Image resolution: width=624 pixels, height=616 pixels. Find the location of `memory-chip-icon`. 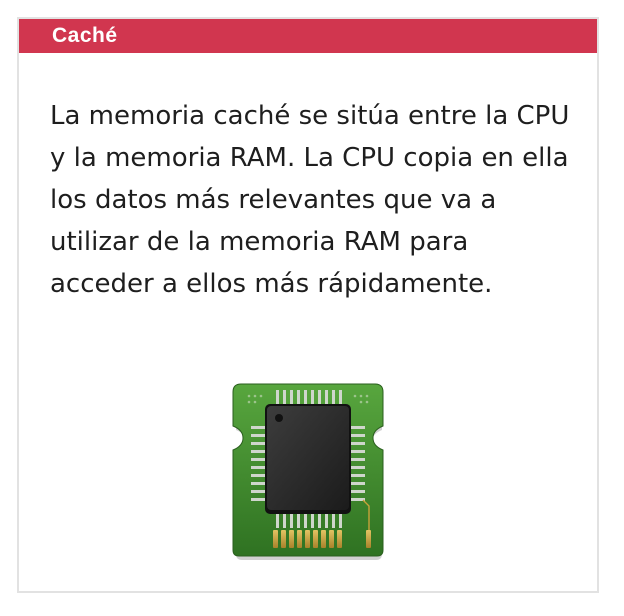

memory-chip-icon is located at coordinates (308, 472).